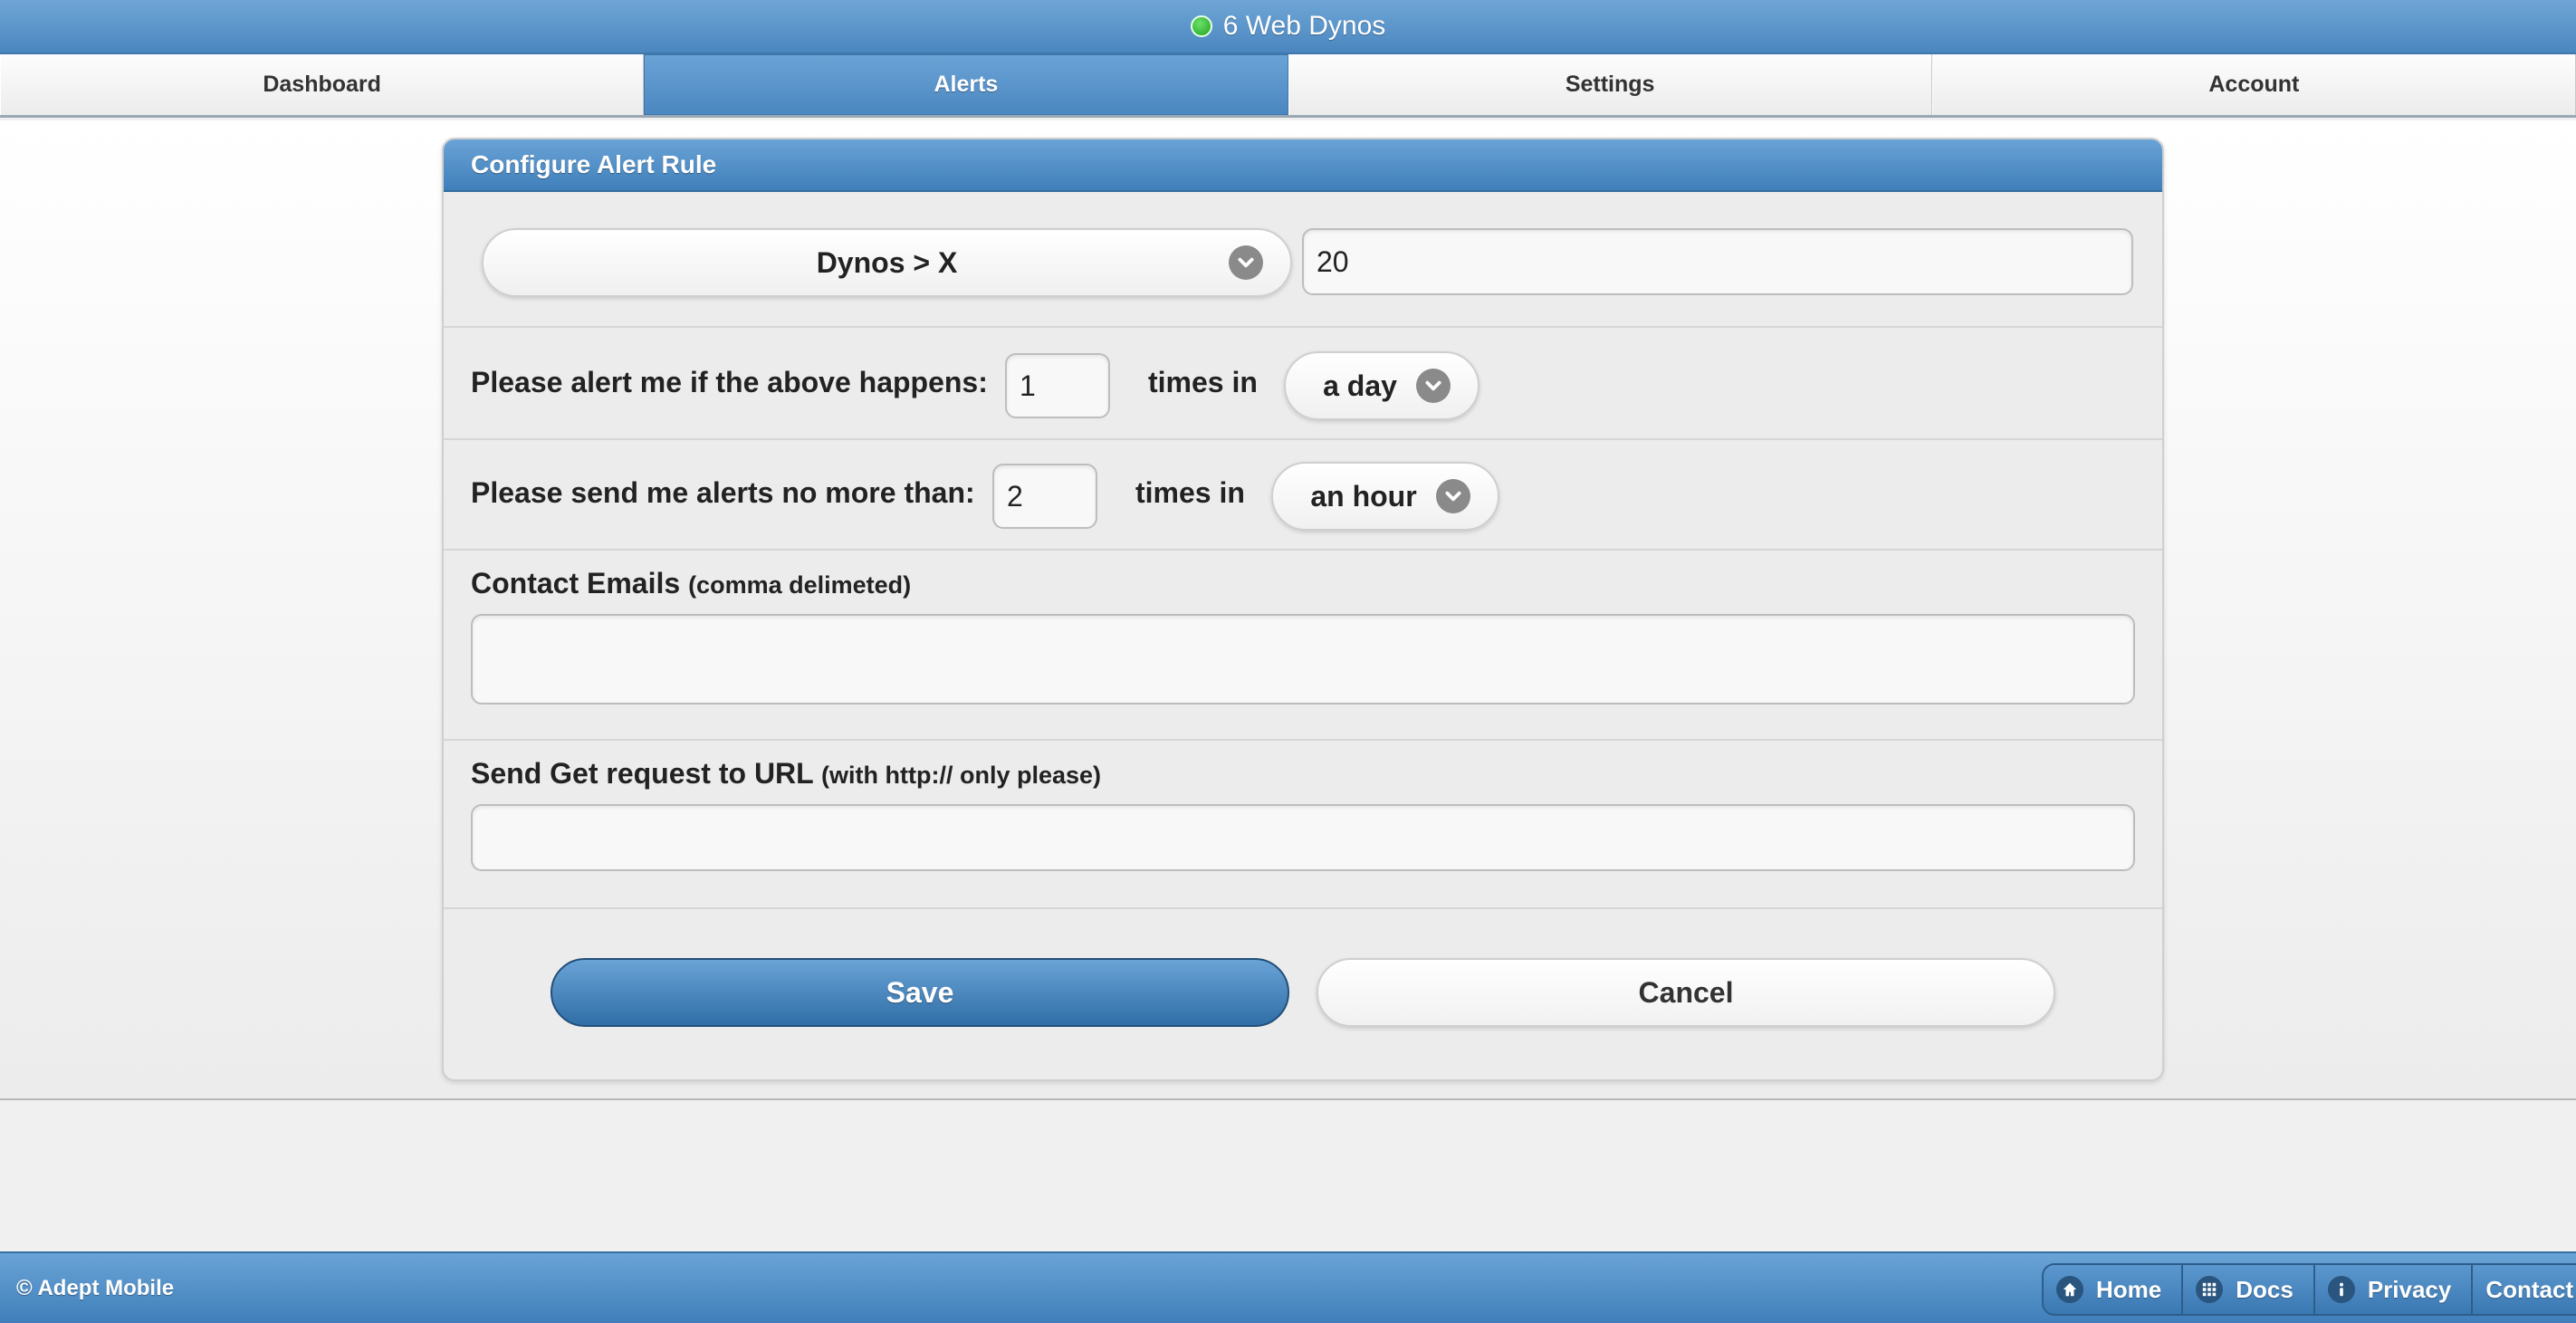 This screenshot has width=2576, height=1323. I want to click on threshold-input: 20, so click(1717, 261).